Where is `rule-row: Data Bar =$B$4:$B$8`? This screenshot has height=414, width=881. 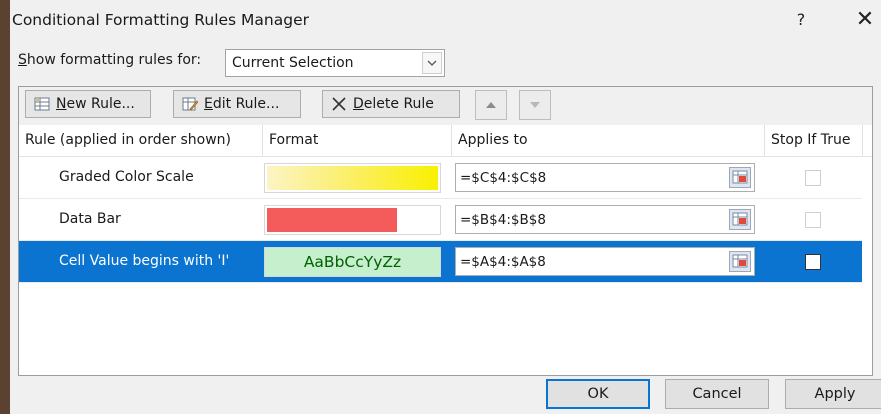
rule-row: Data Bar =$B$4:$B$8 is located at coordinates (440, 220).